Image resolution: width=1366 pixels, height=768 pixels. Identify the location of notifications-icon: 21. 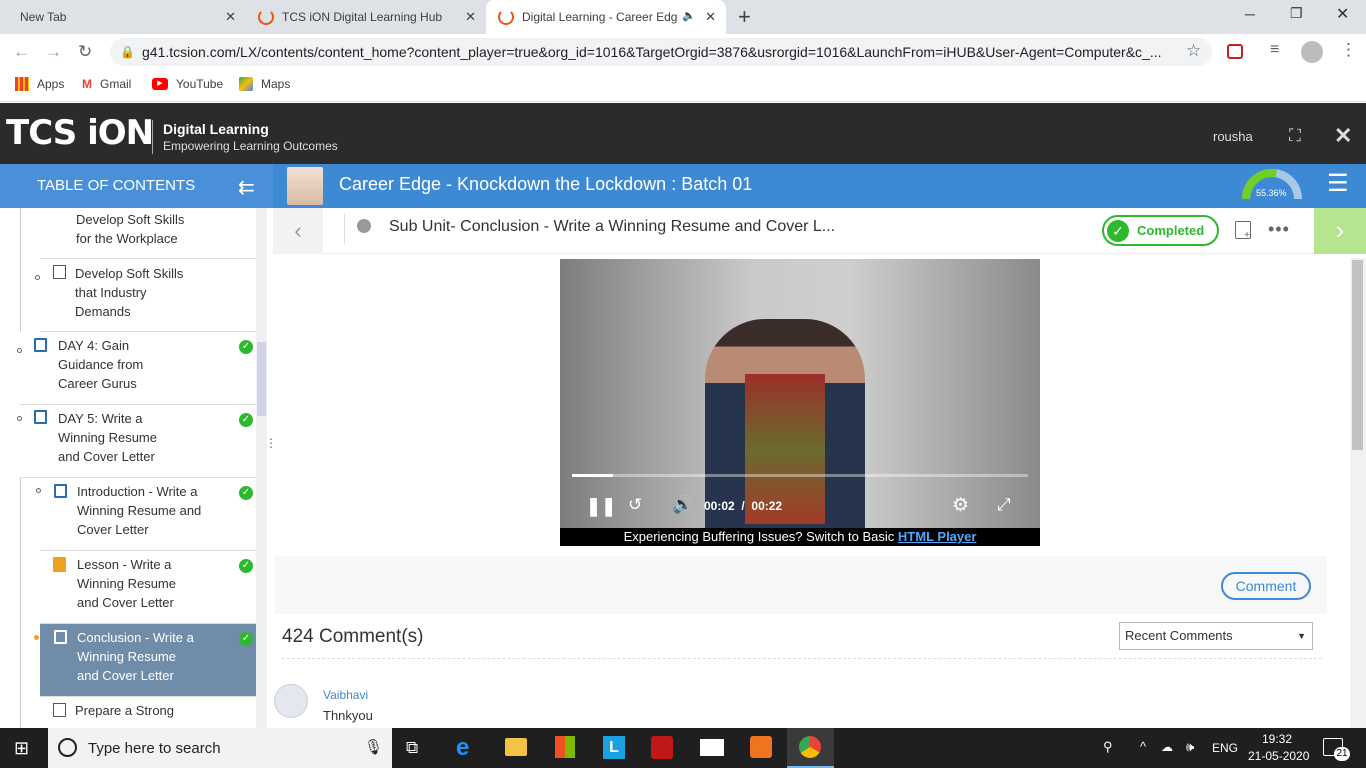
(1336, 749).